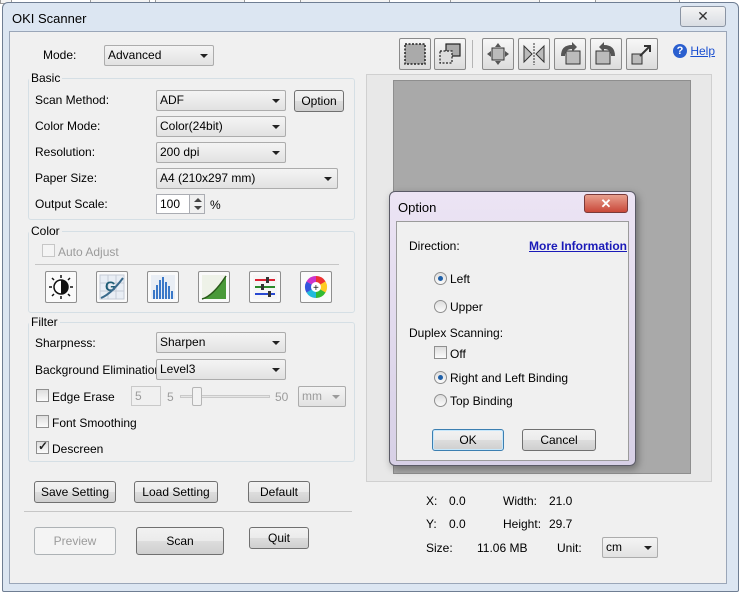 This screenshot has height=596, width=743. I want to click on descreen-checkbox, so click(42, 446).